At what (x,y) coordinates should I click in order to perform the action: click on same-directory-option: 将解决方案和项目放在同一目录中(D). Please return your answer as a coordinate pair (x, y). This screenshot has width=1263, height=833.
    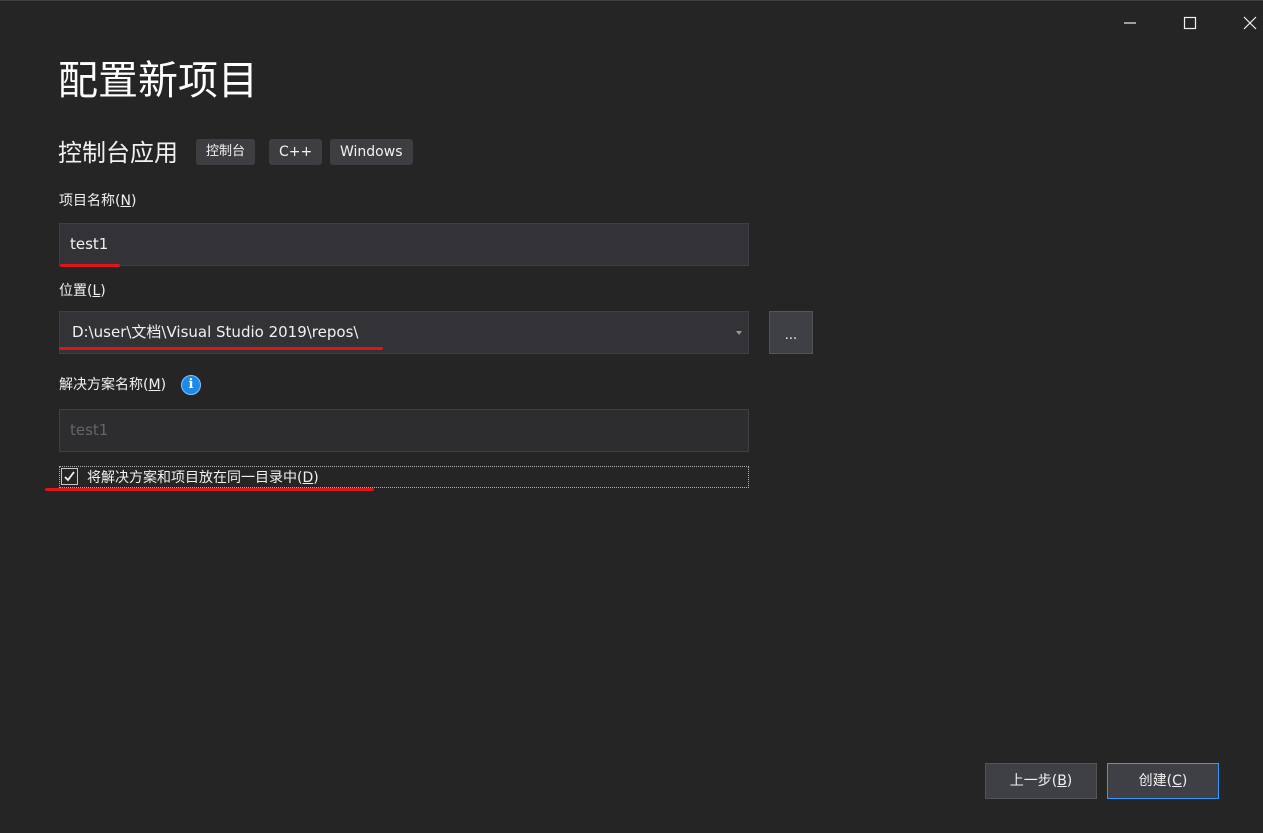
    Looking at the image, I should click on (404, 477).